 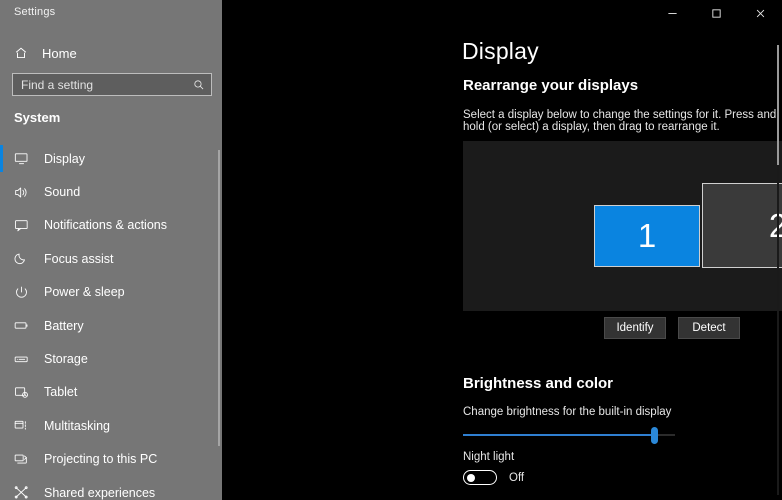 I want to click on app-title: Settings, so click(x=35, y=12).